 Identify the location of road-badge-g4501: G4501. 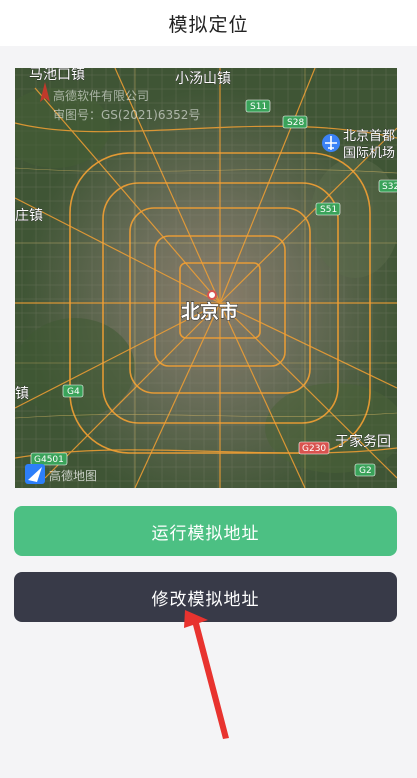
(49, 459).